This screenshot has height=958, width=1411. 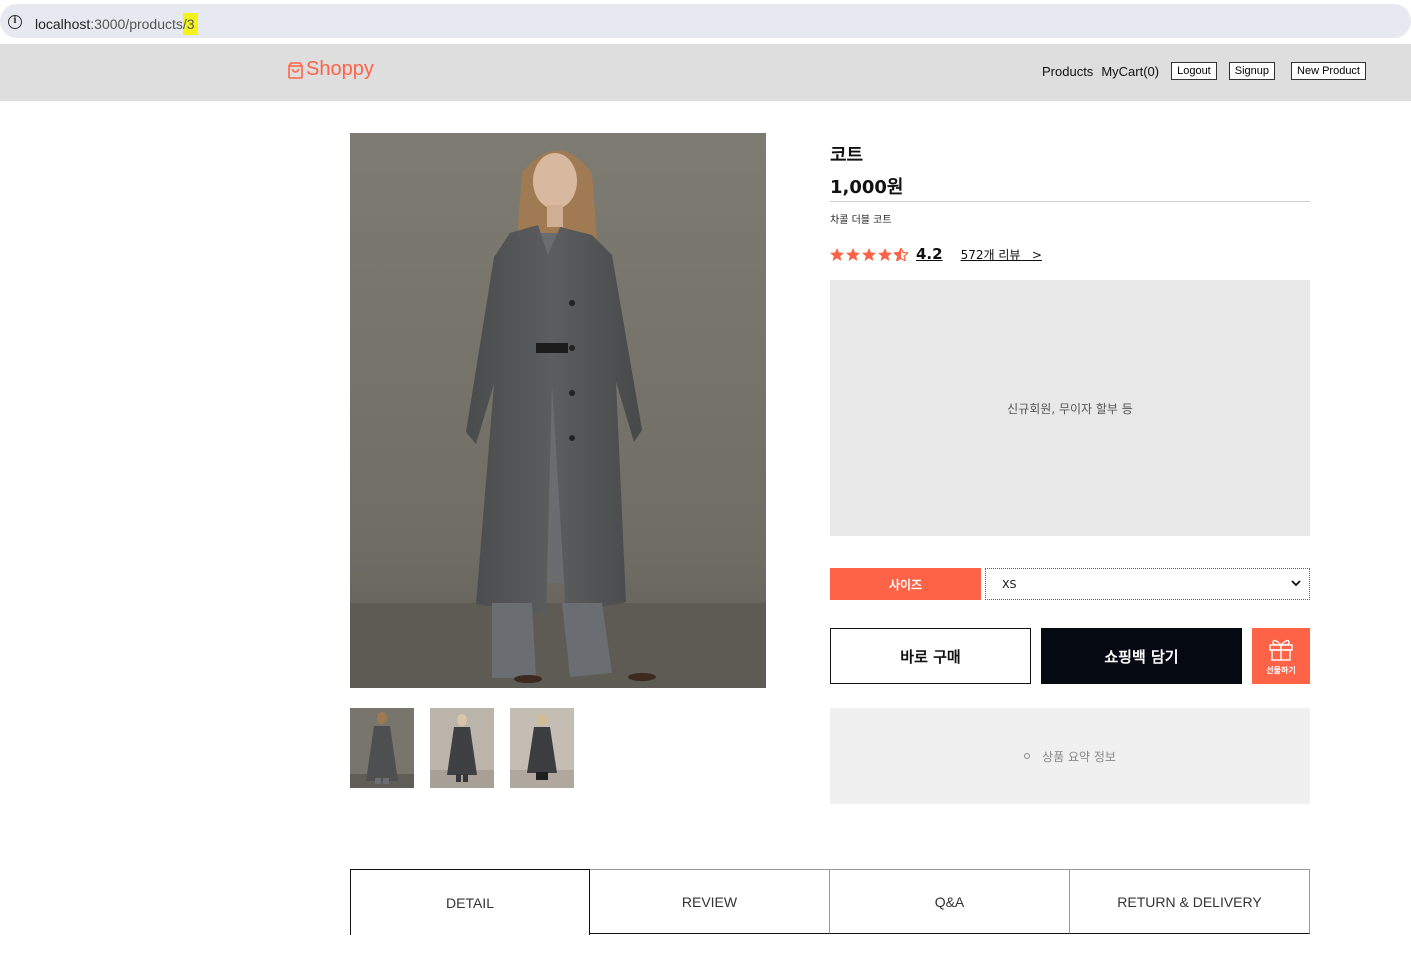 What do you see at coordinates (861, 220) in the screenshot?
I see `product-description: 차콜 더블 코트` at bounding box center [861, 220].